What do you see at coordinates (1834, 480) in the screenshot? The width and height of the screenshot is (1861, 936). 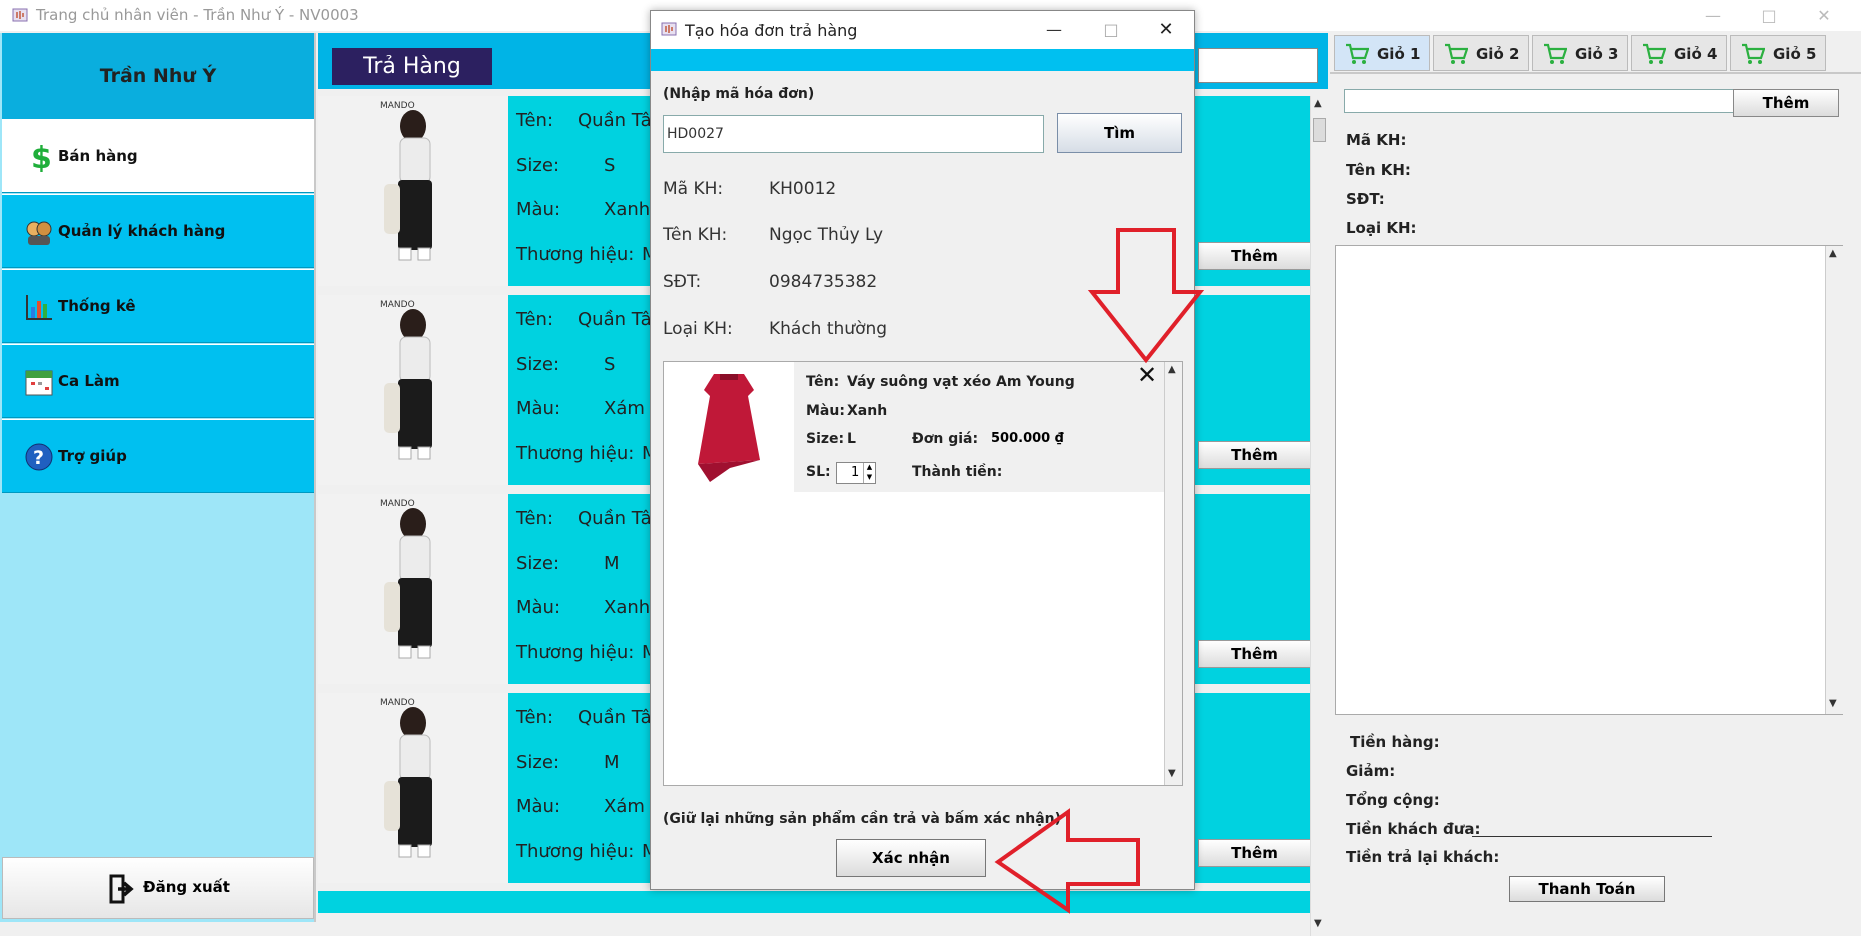 I see `cart-scrollbar: ▲ ▼` at bounding box center [1834, 480].